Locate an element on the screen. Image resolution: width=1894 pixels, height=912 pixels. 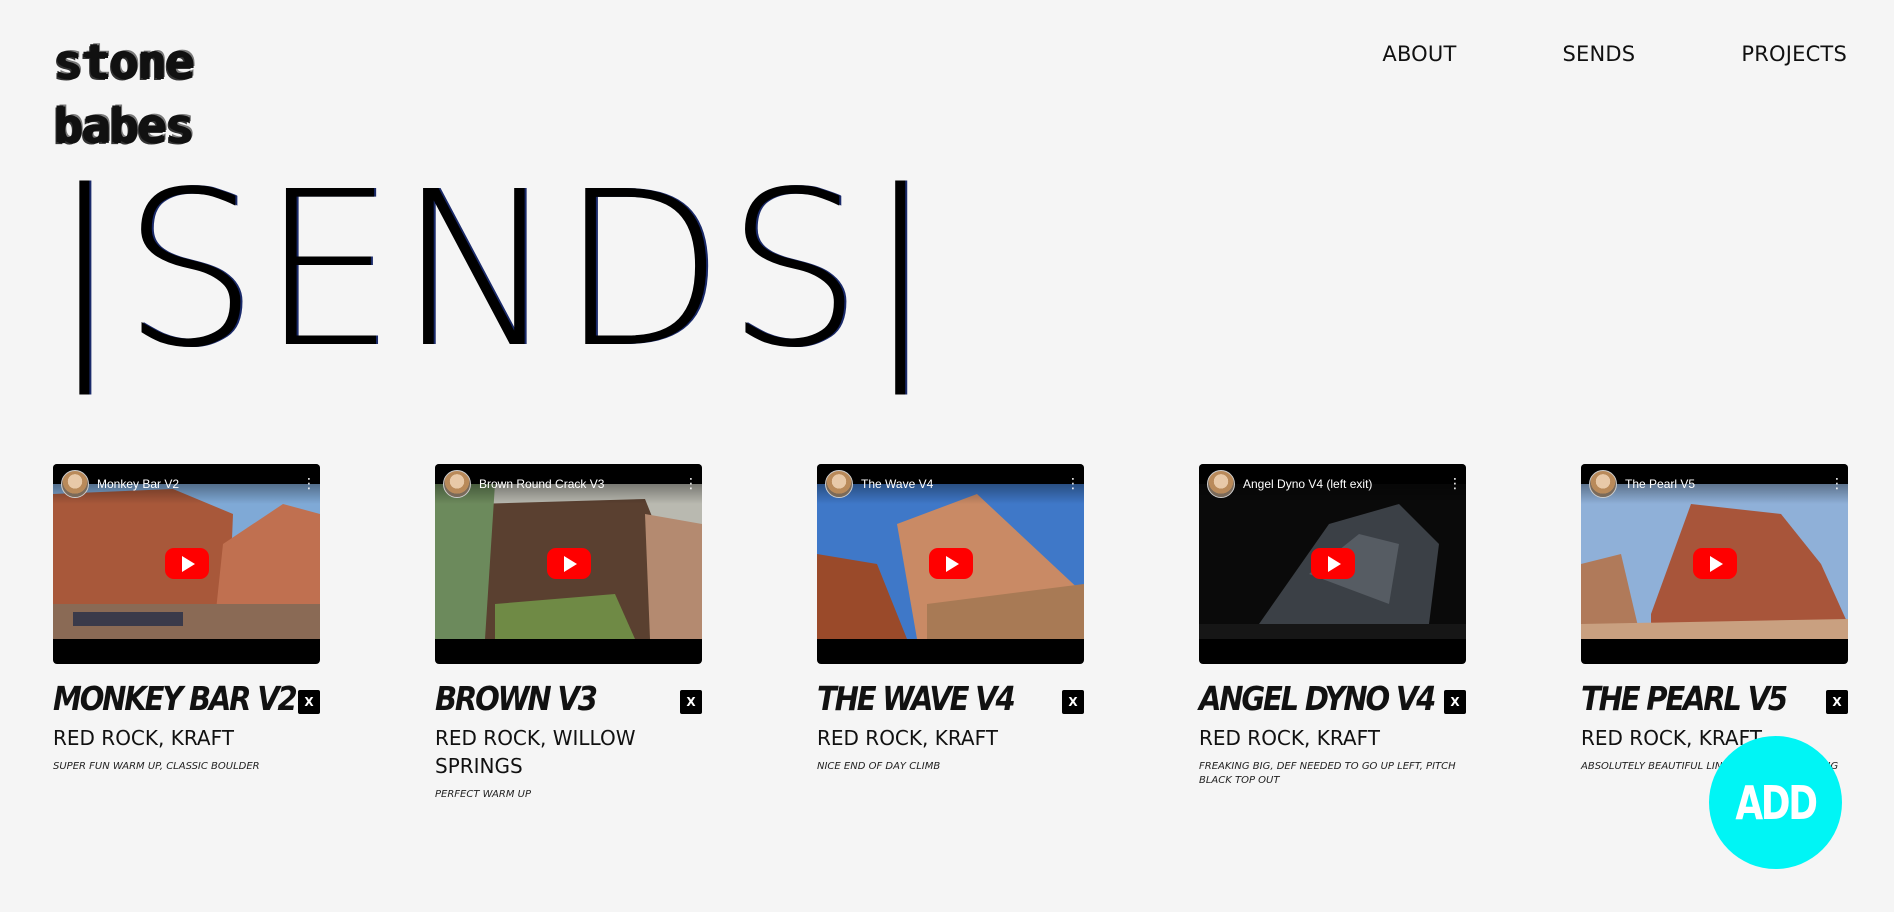
nav-about: ABOUT is located at coordinates (1419, 54).